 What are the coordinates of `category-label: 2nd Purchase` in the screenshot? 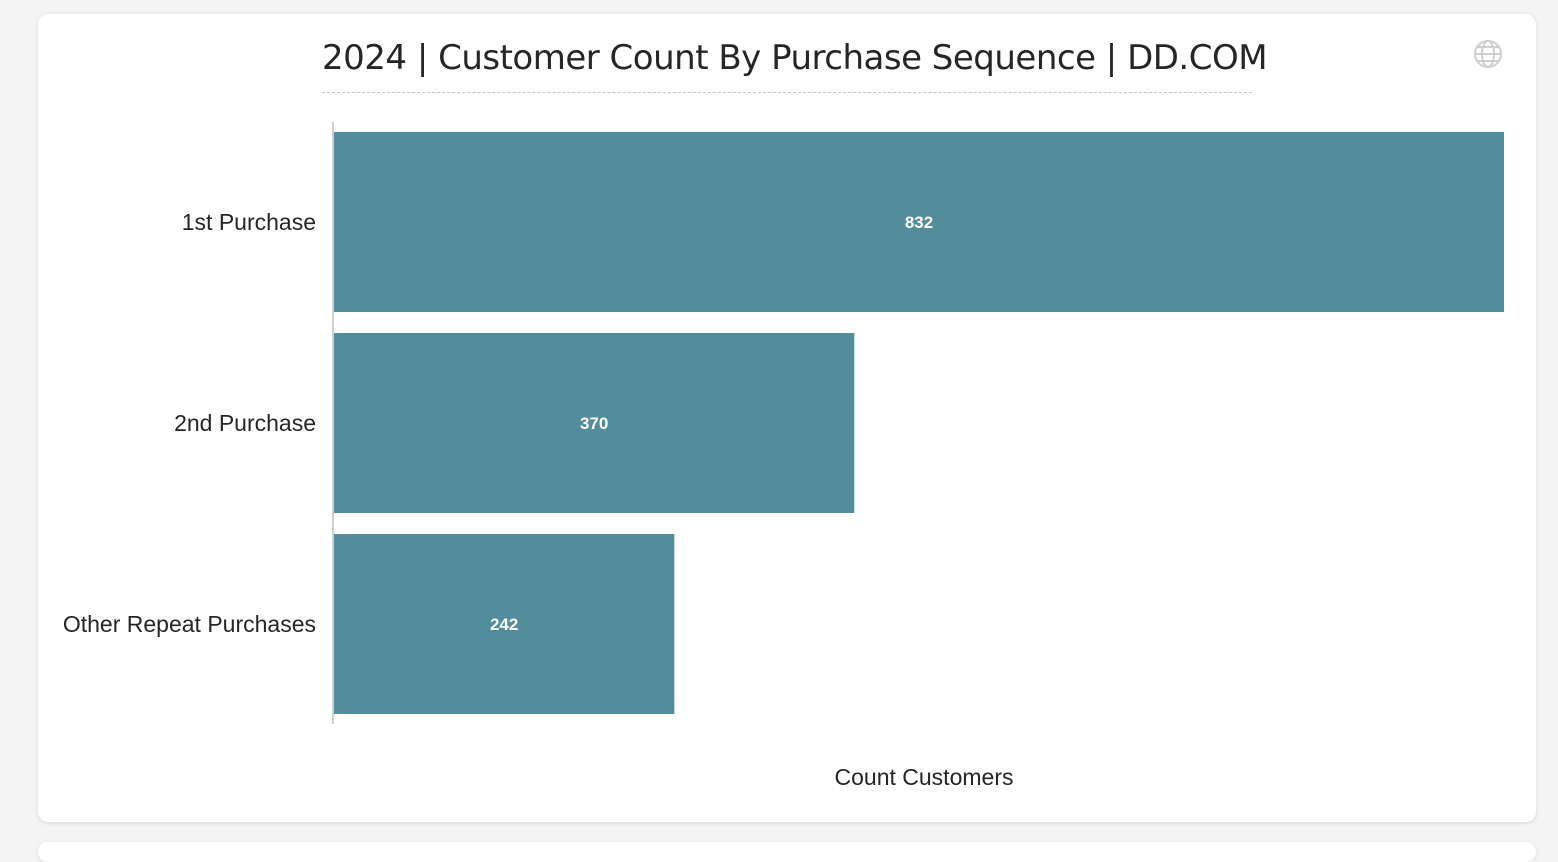 It's located at (245, 423).